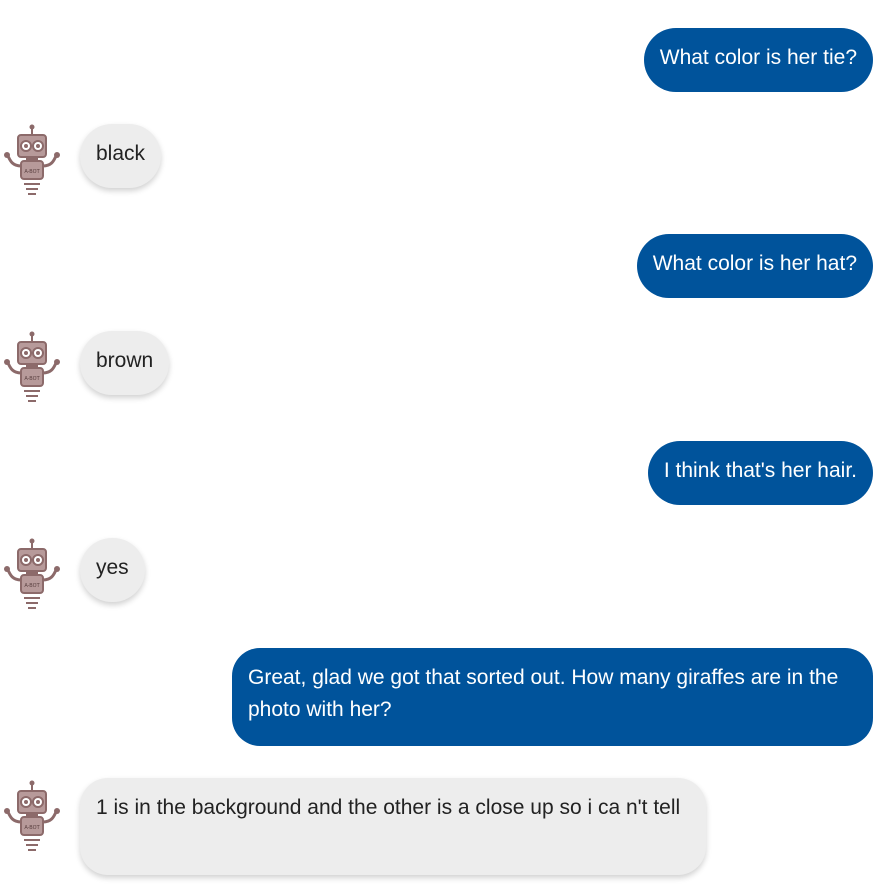 This screenshot has width=882, height=890. Describe the element at coordinates (112, 570) in the screenshot. I see `bot-message-bubble: yes` at that location.